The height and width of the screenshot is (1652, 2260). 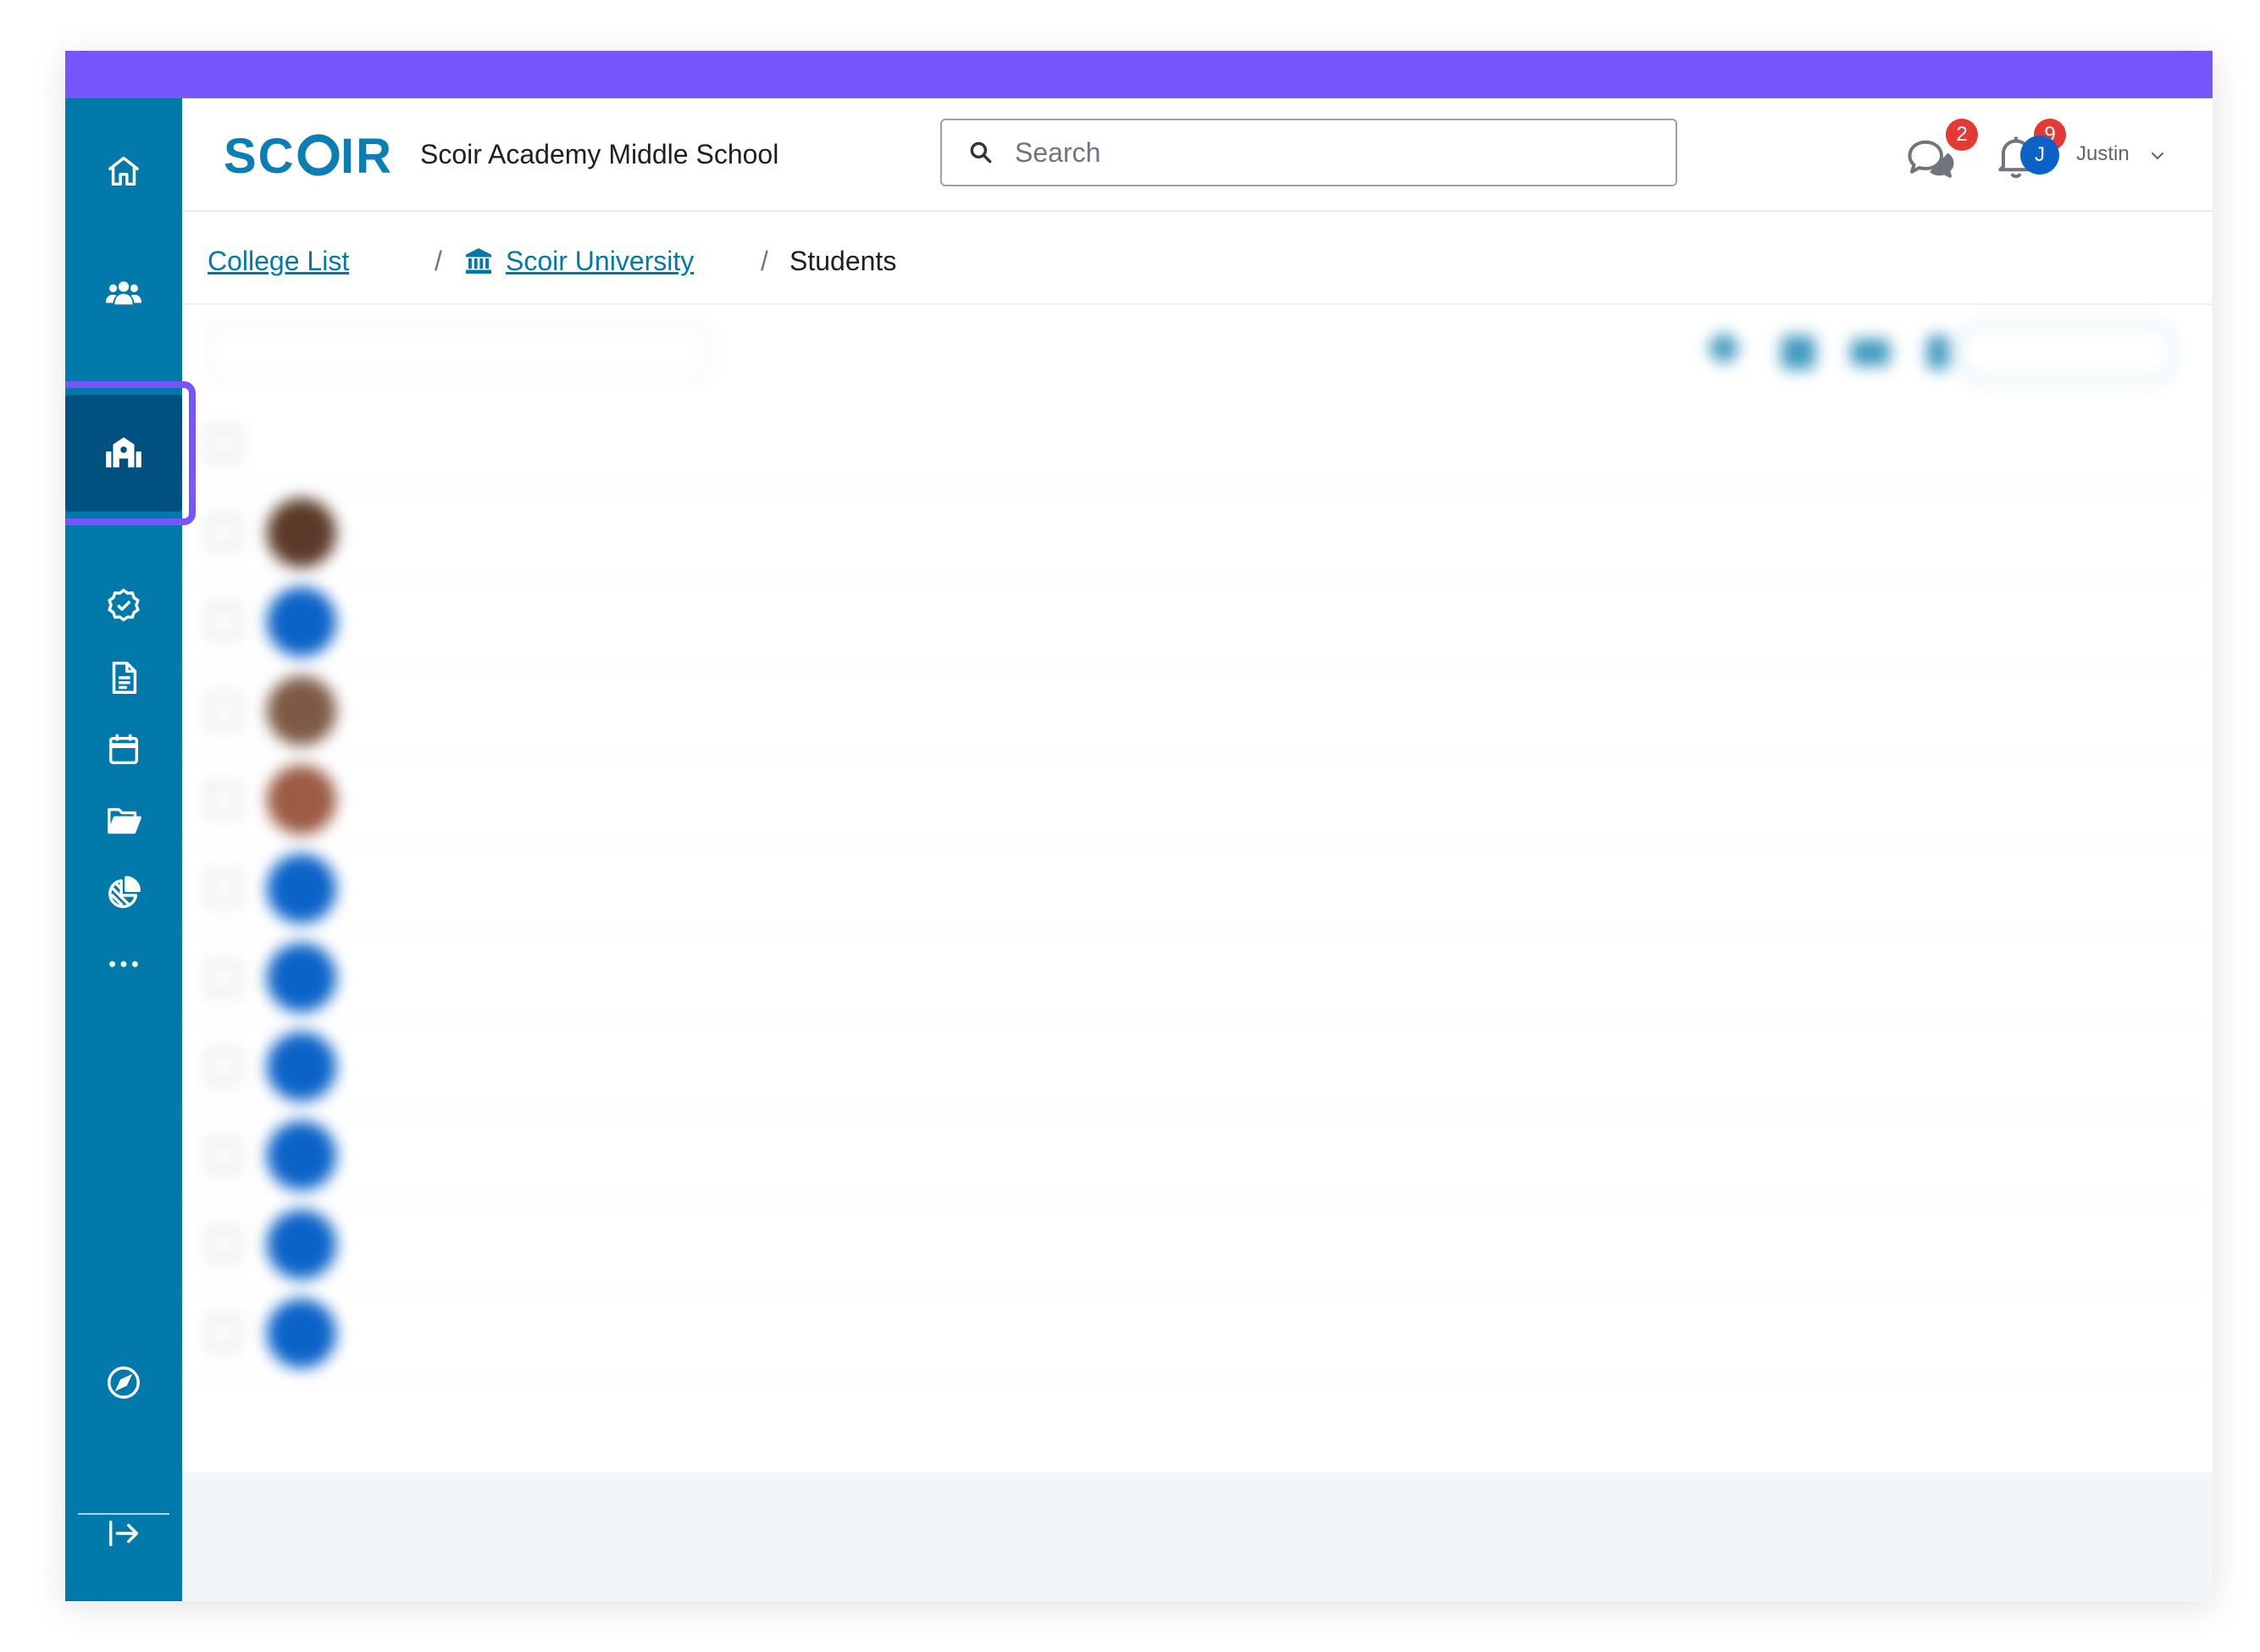 What do you see at coordinates (124, 820) in the screenshot?
I see `folder-open-icon` at bounding box center [124, 820].